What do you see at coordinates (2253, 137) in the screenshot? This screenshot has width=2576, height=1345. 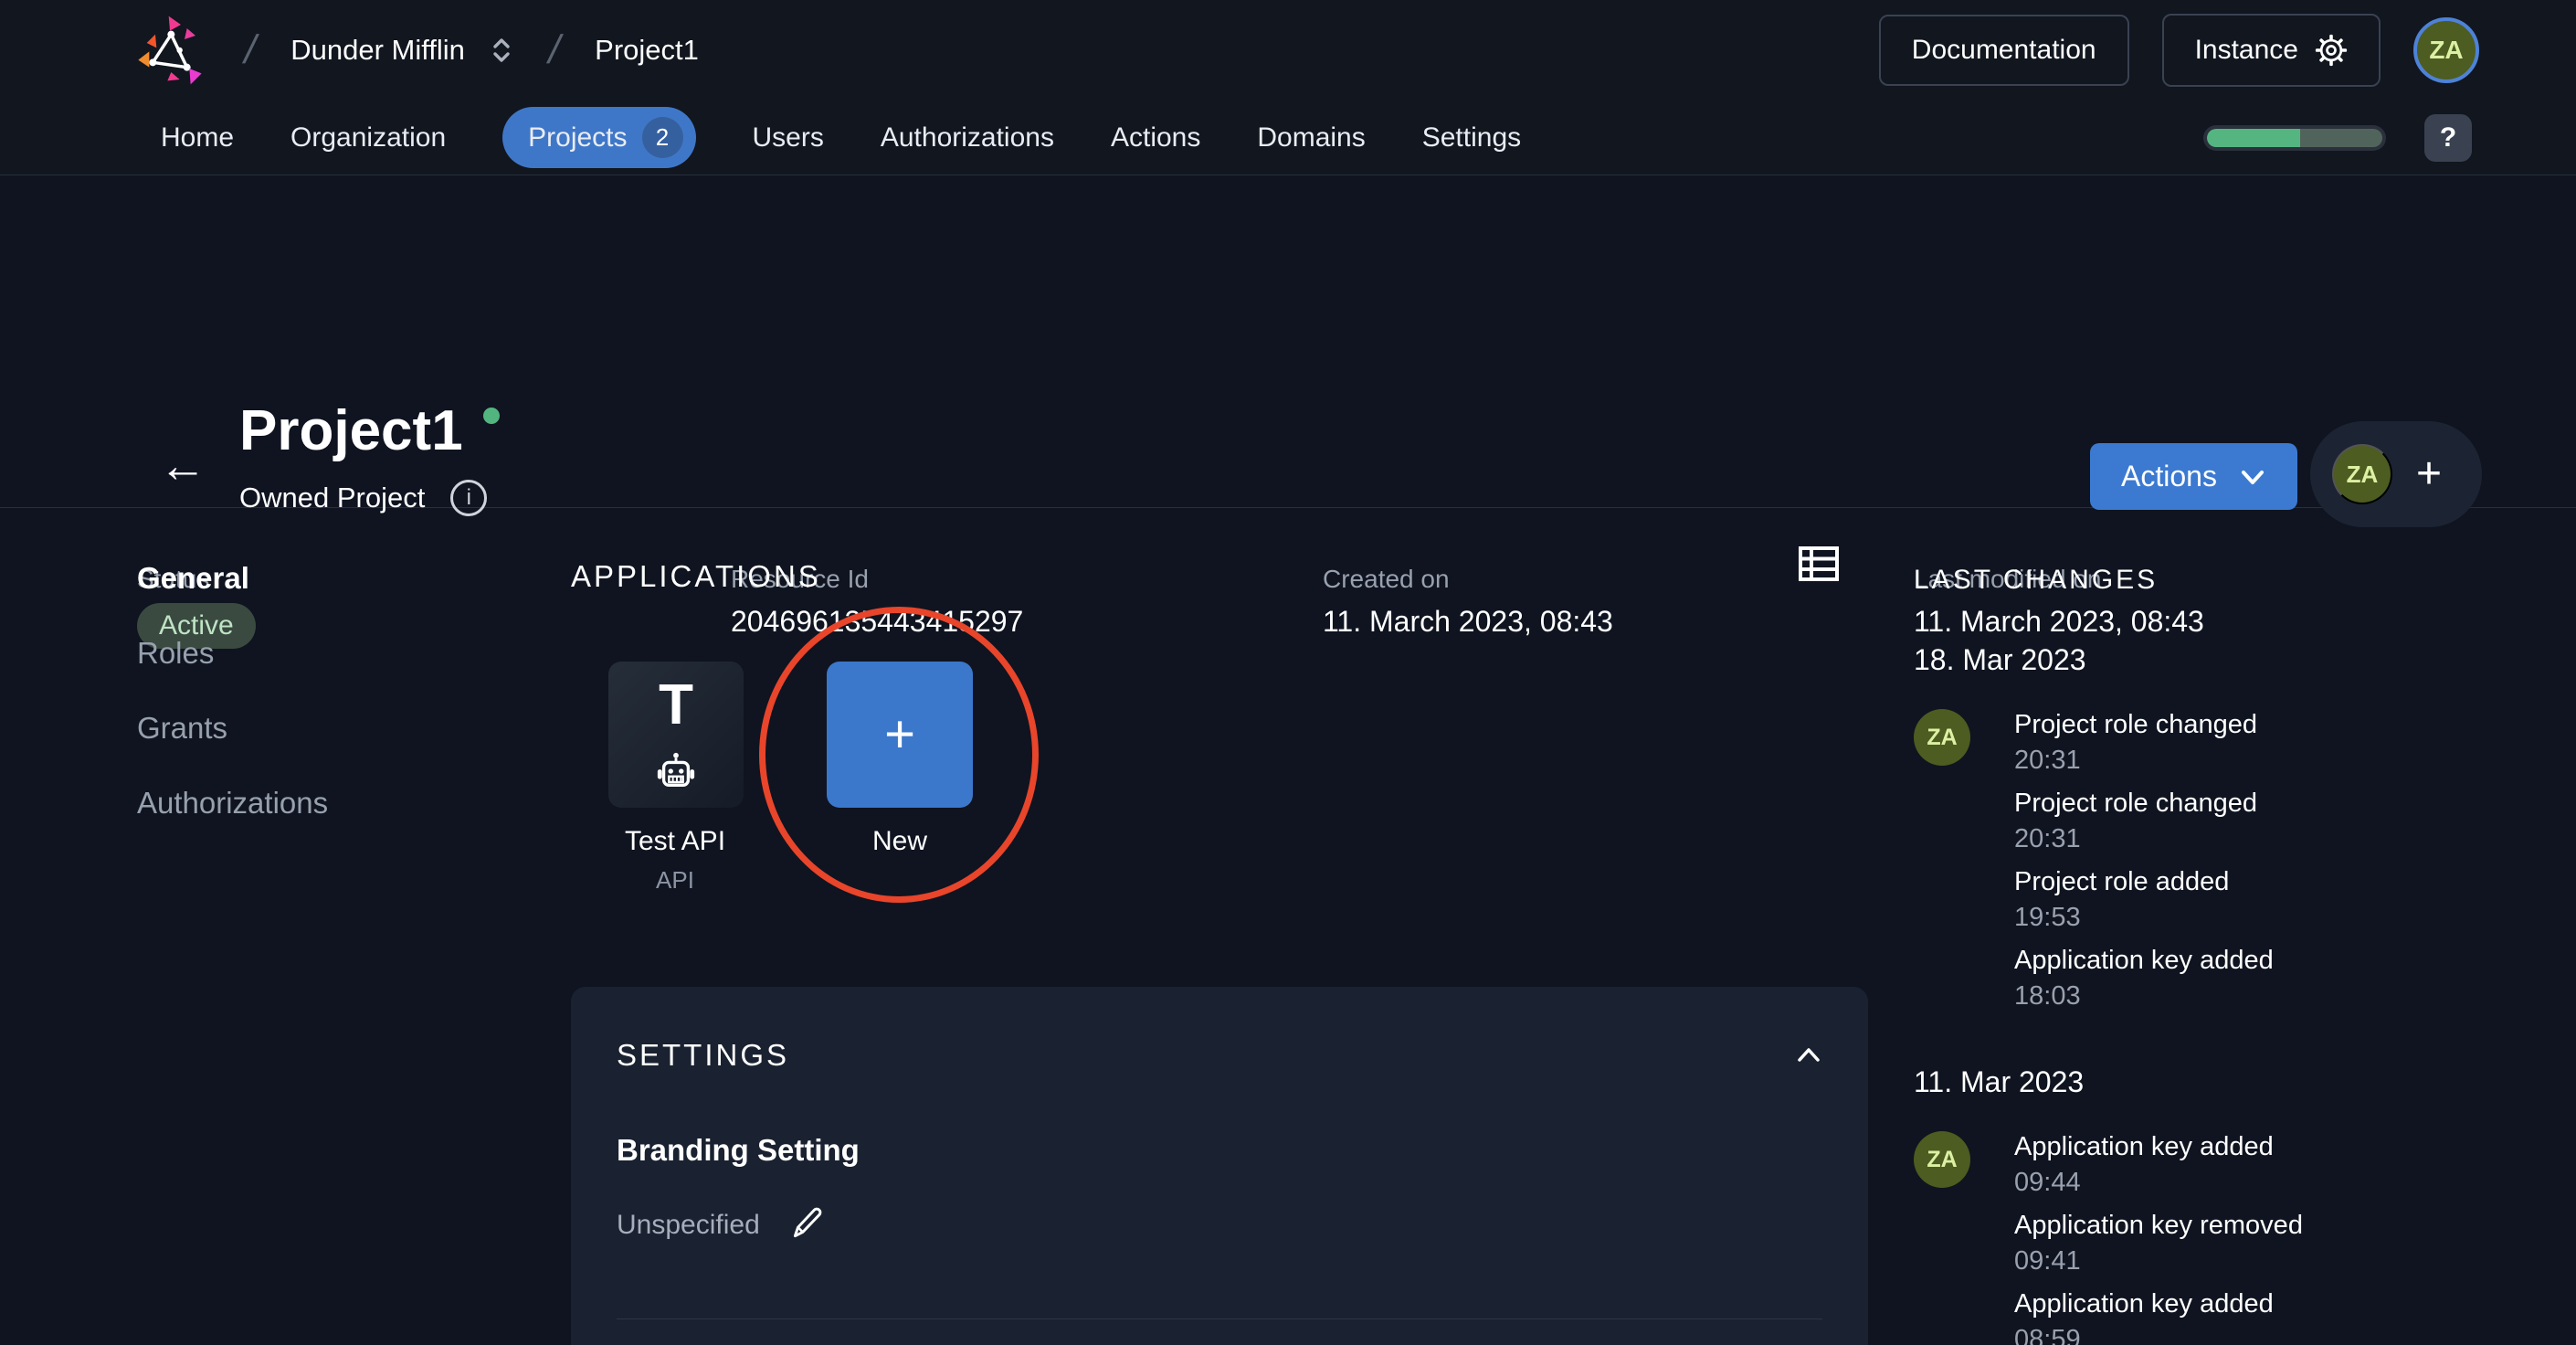 I see `progress-fill` at bounding box center [2253, 137].